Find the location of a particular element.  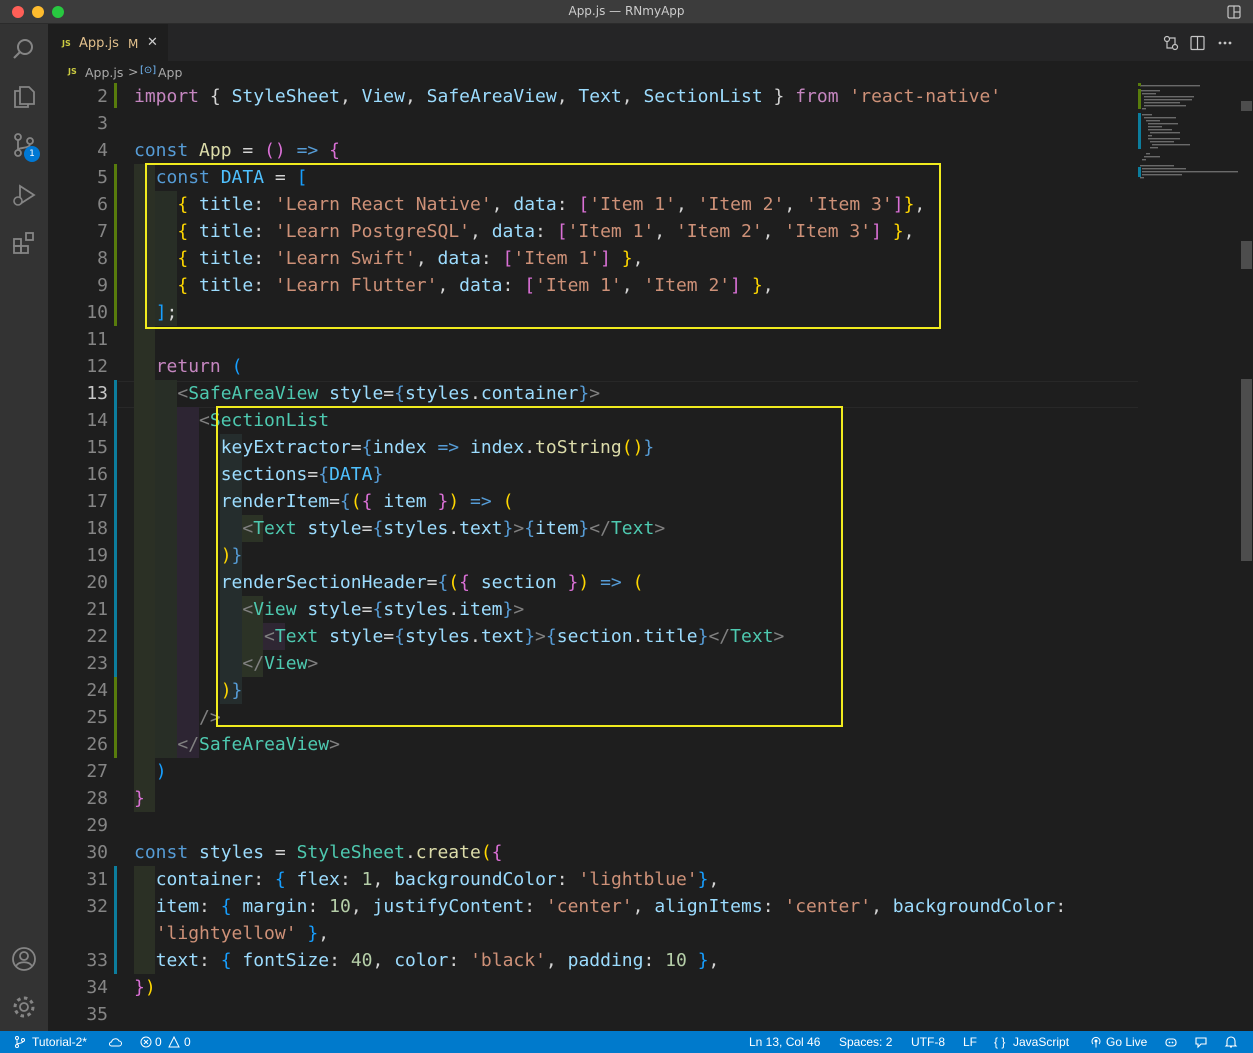

tab-modified-indicator: M is located at coordinates (133, 44).